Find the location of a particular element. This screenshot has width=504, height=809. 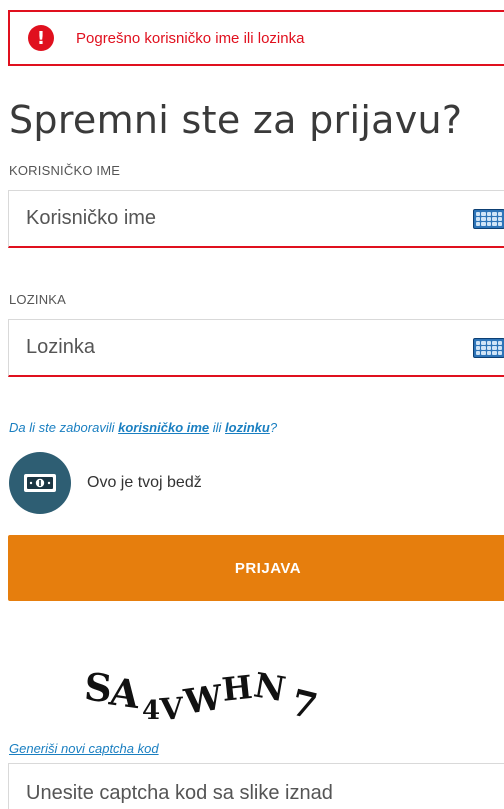

password-field-container is located at coordinates (256, 348).